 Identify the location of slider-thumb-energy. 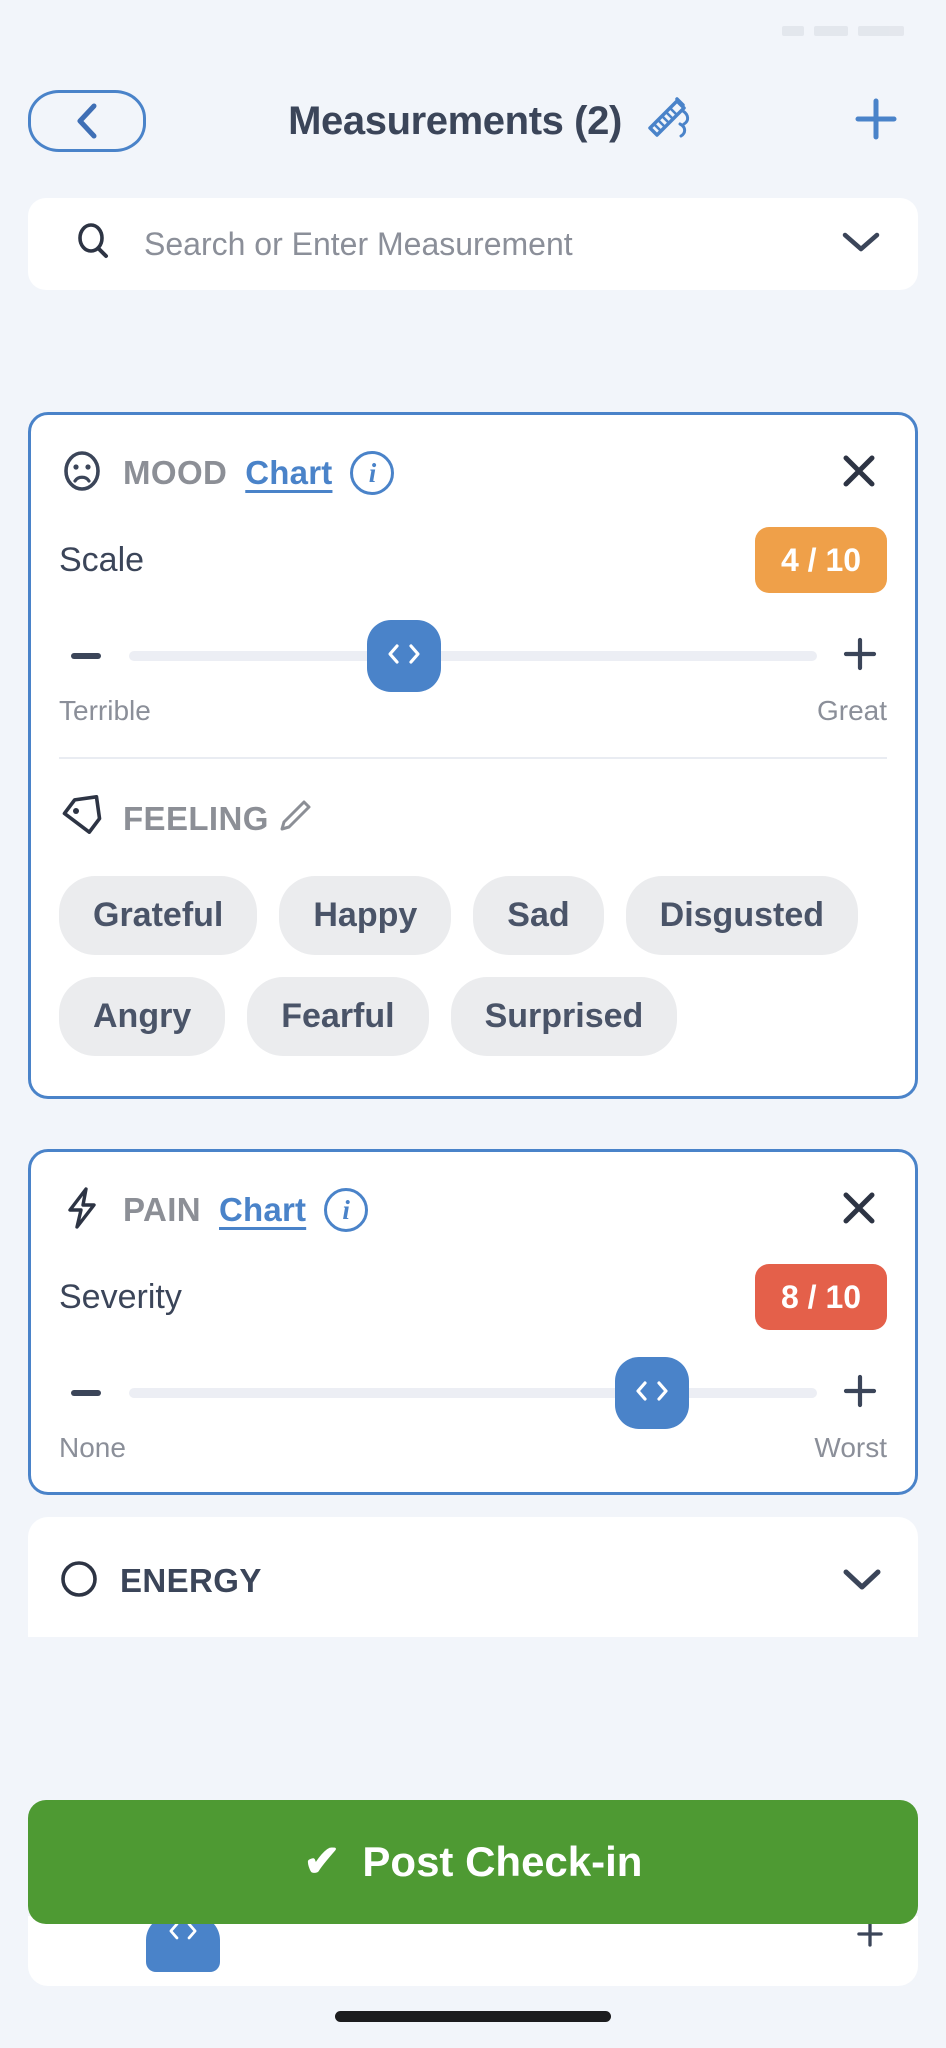
(183, 1944).